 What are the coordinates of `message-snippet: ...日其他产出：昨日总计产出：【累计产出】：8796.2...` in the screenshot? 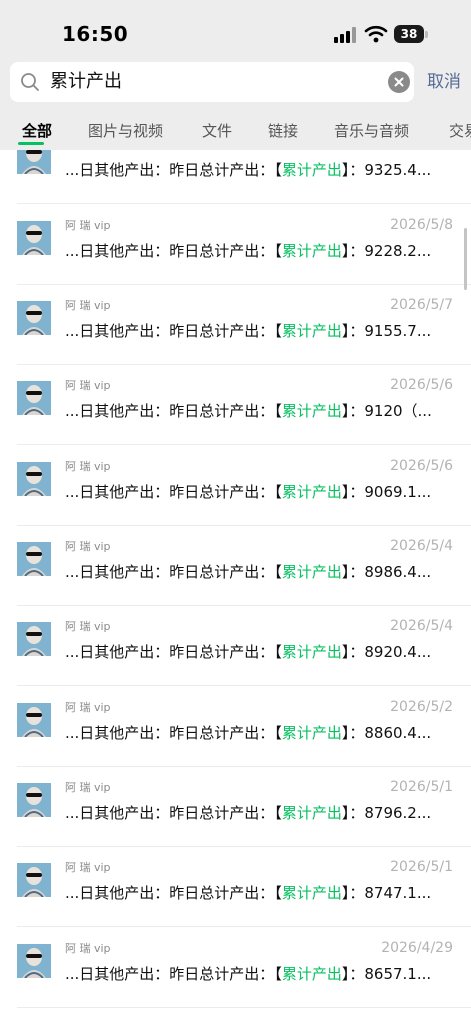 It's located at (260, 812).